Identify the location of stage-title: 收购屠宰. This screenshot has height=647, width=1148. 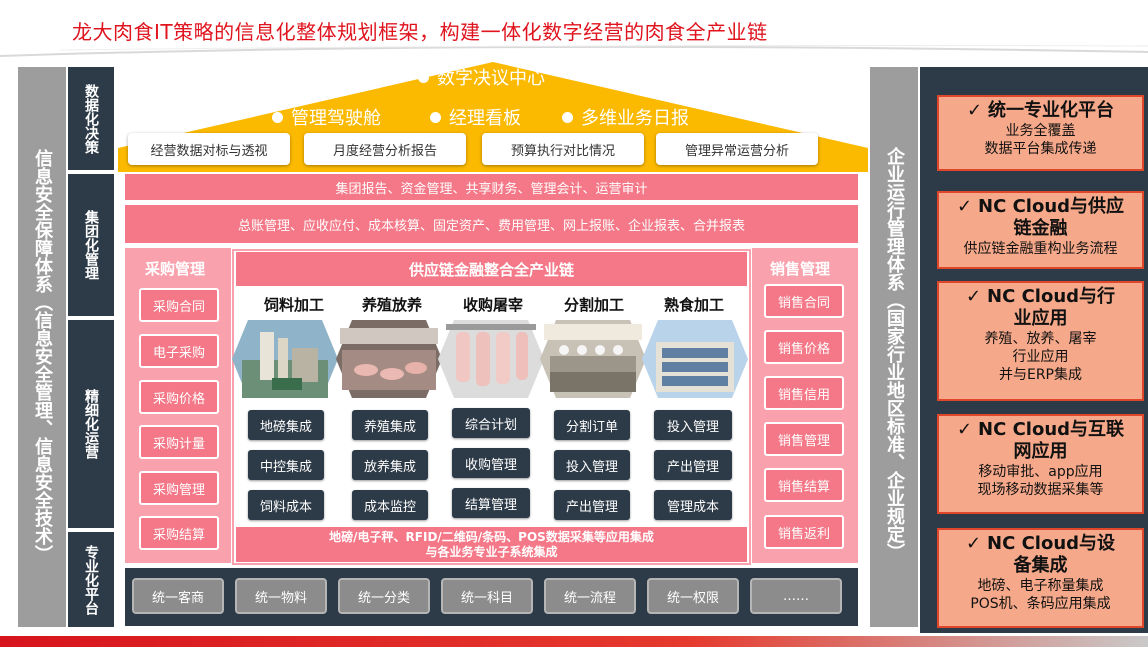
(492, 305).